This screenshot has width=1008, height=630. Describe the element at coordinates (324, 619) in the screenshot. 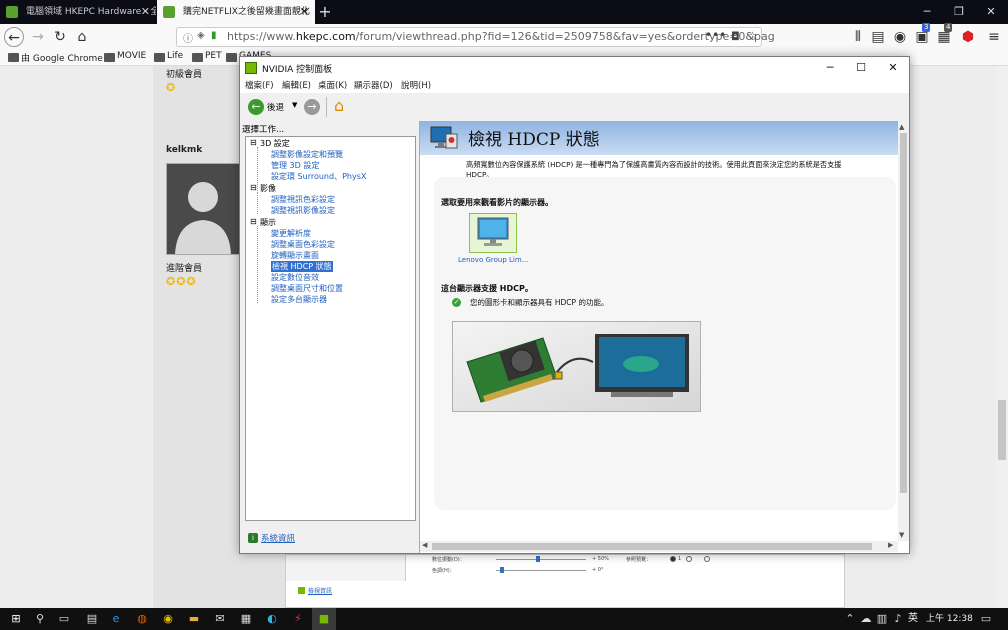

I see `nvidia-taskbar-icon: ■` at that location.